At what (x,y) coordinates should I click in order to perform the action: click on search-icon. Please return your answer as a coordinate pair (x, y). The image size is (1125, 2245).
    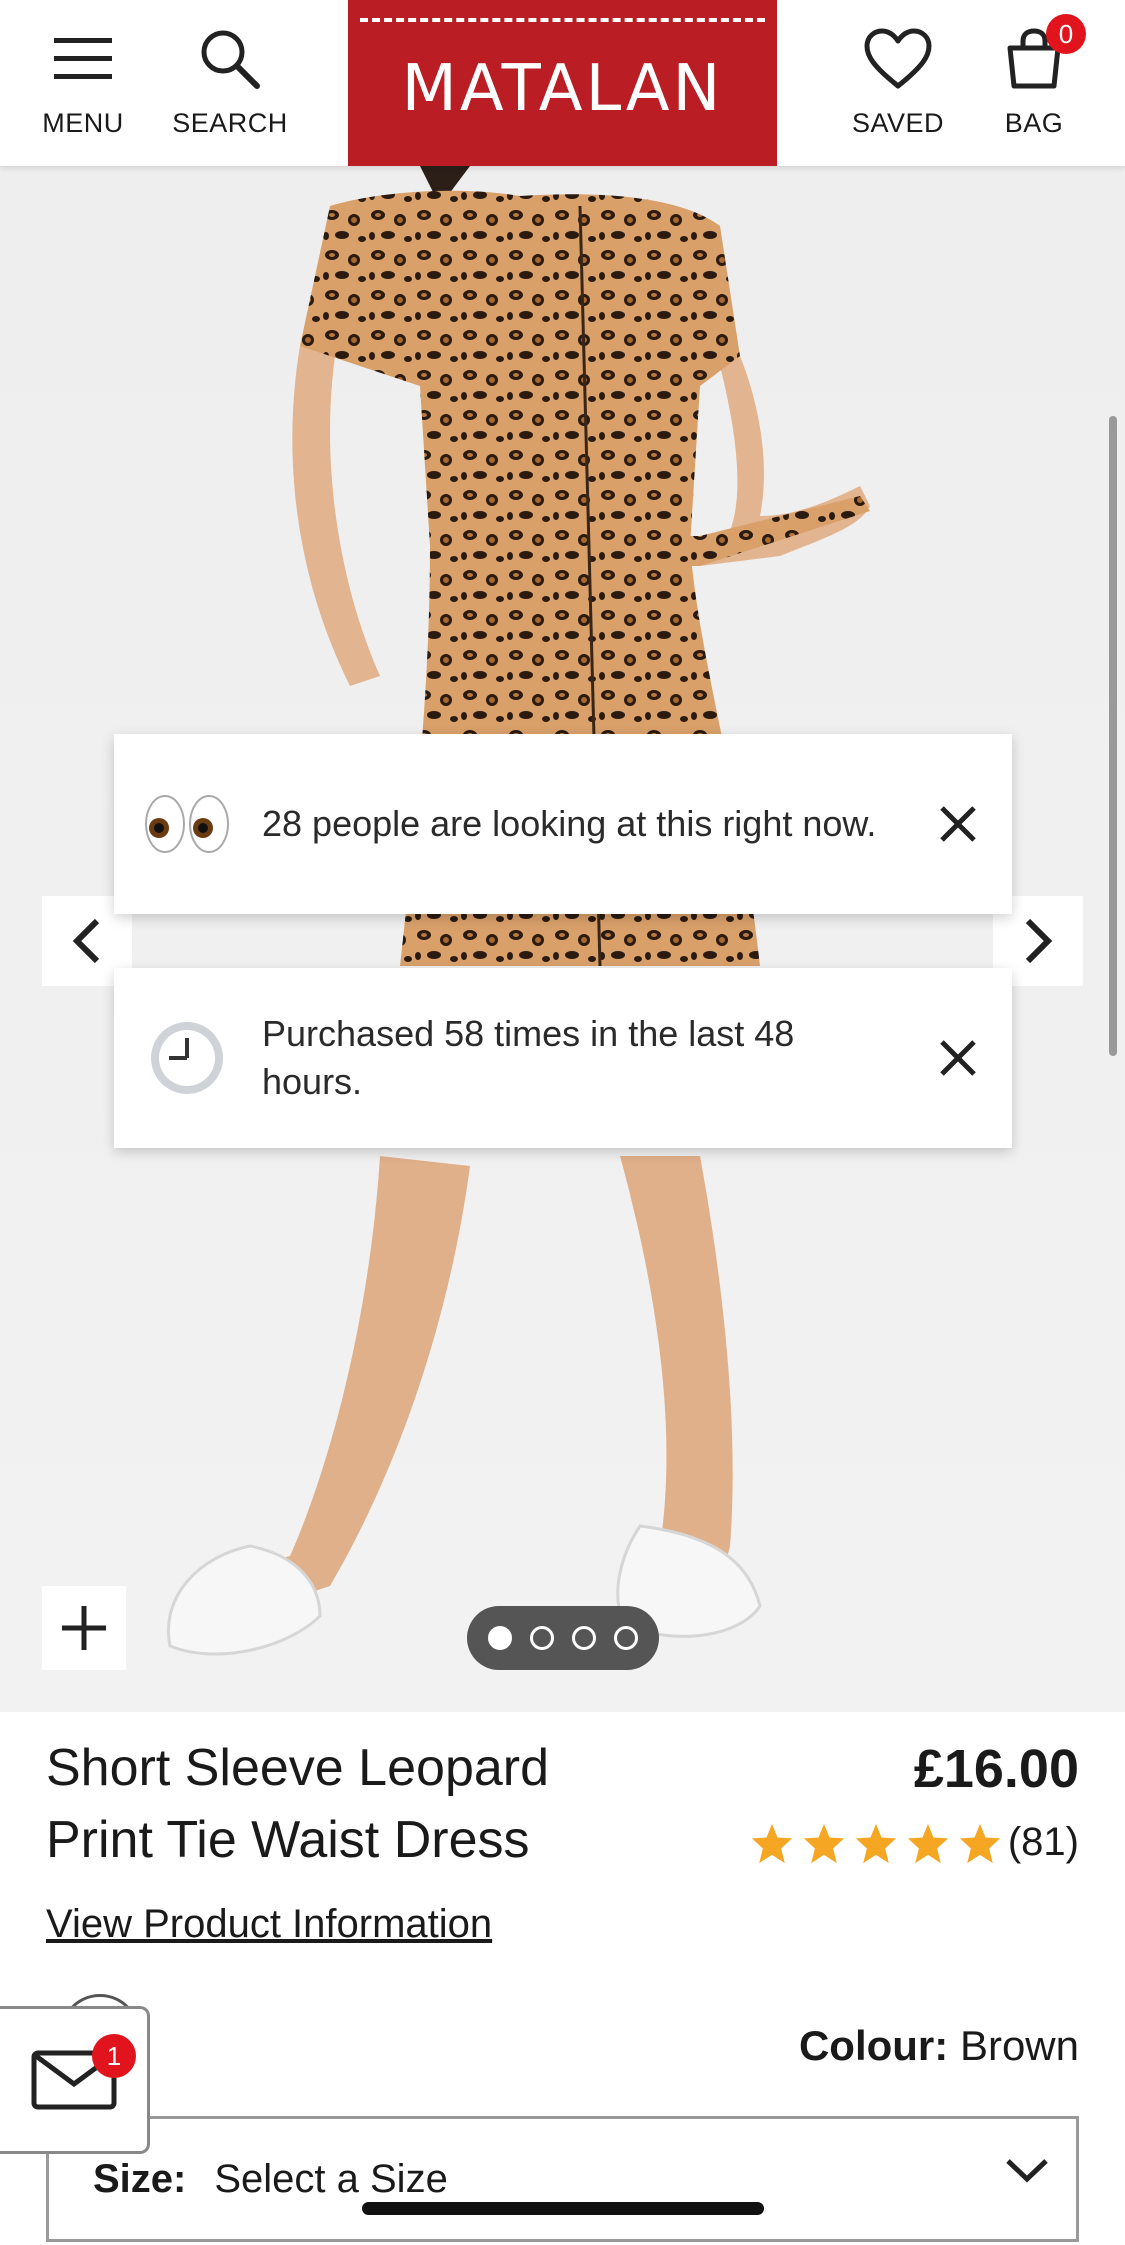
    Looking at the image, I should click on (230, 59).